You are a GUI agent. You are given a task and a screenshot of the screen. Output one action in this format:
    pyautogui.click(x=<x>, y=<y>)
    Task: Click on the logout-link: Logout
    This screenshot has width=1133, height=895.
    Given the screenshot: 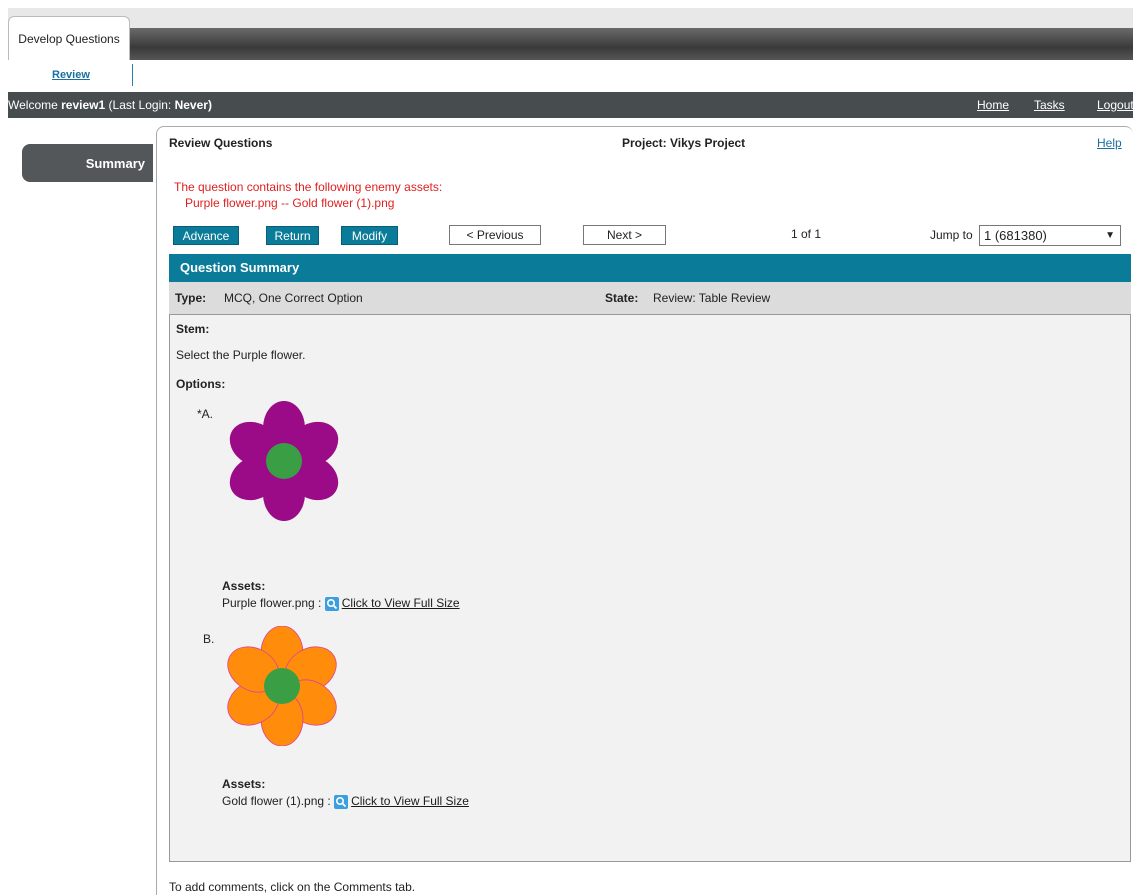 What is the action you would take?
    pyautogui.click(x=1115, y=105)
    